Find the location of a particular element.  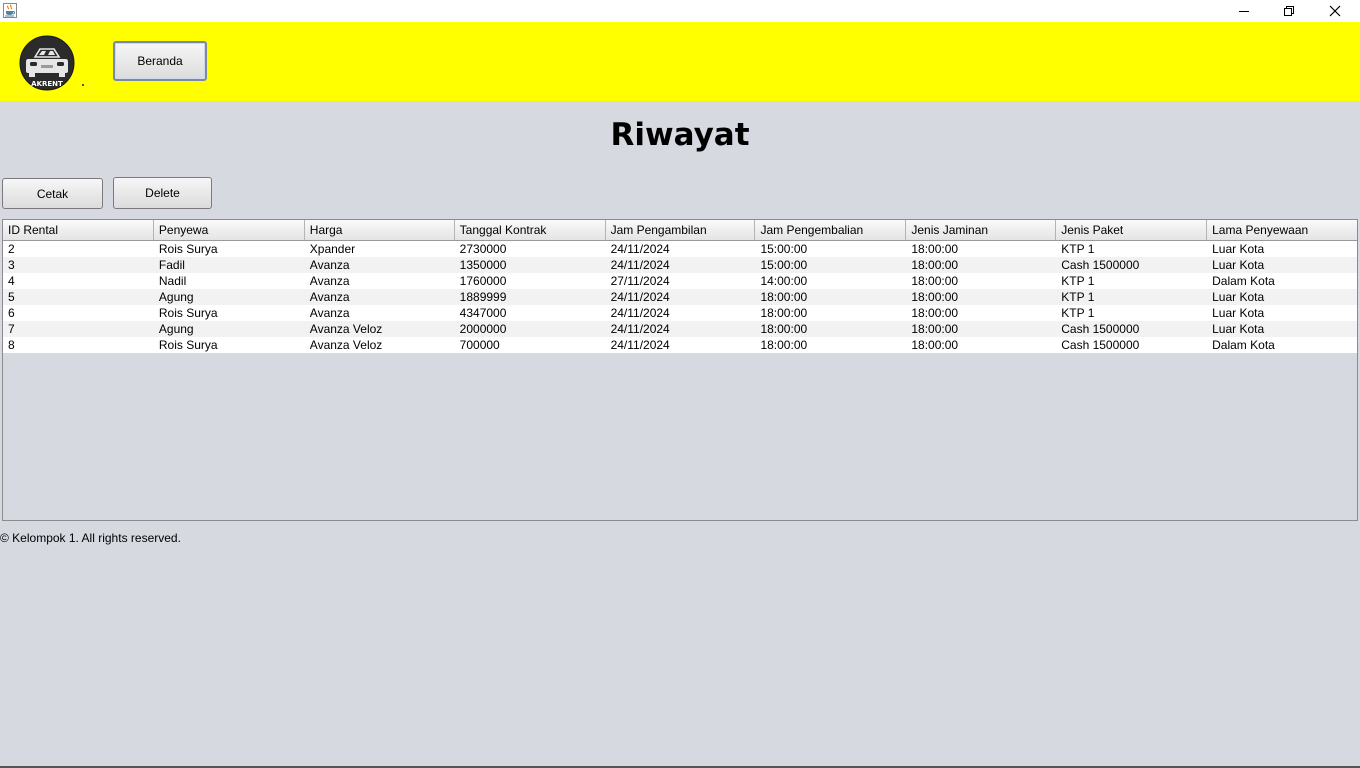

restore-button is located at coordinates (1289, 11).